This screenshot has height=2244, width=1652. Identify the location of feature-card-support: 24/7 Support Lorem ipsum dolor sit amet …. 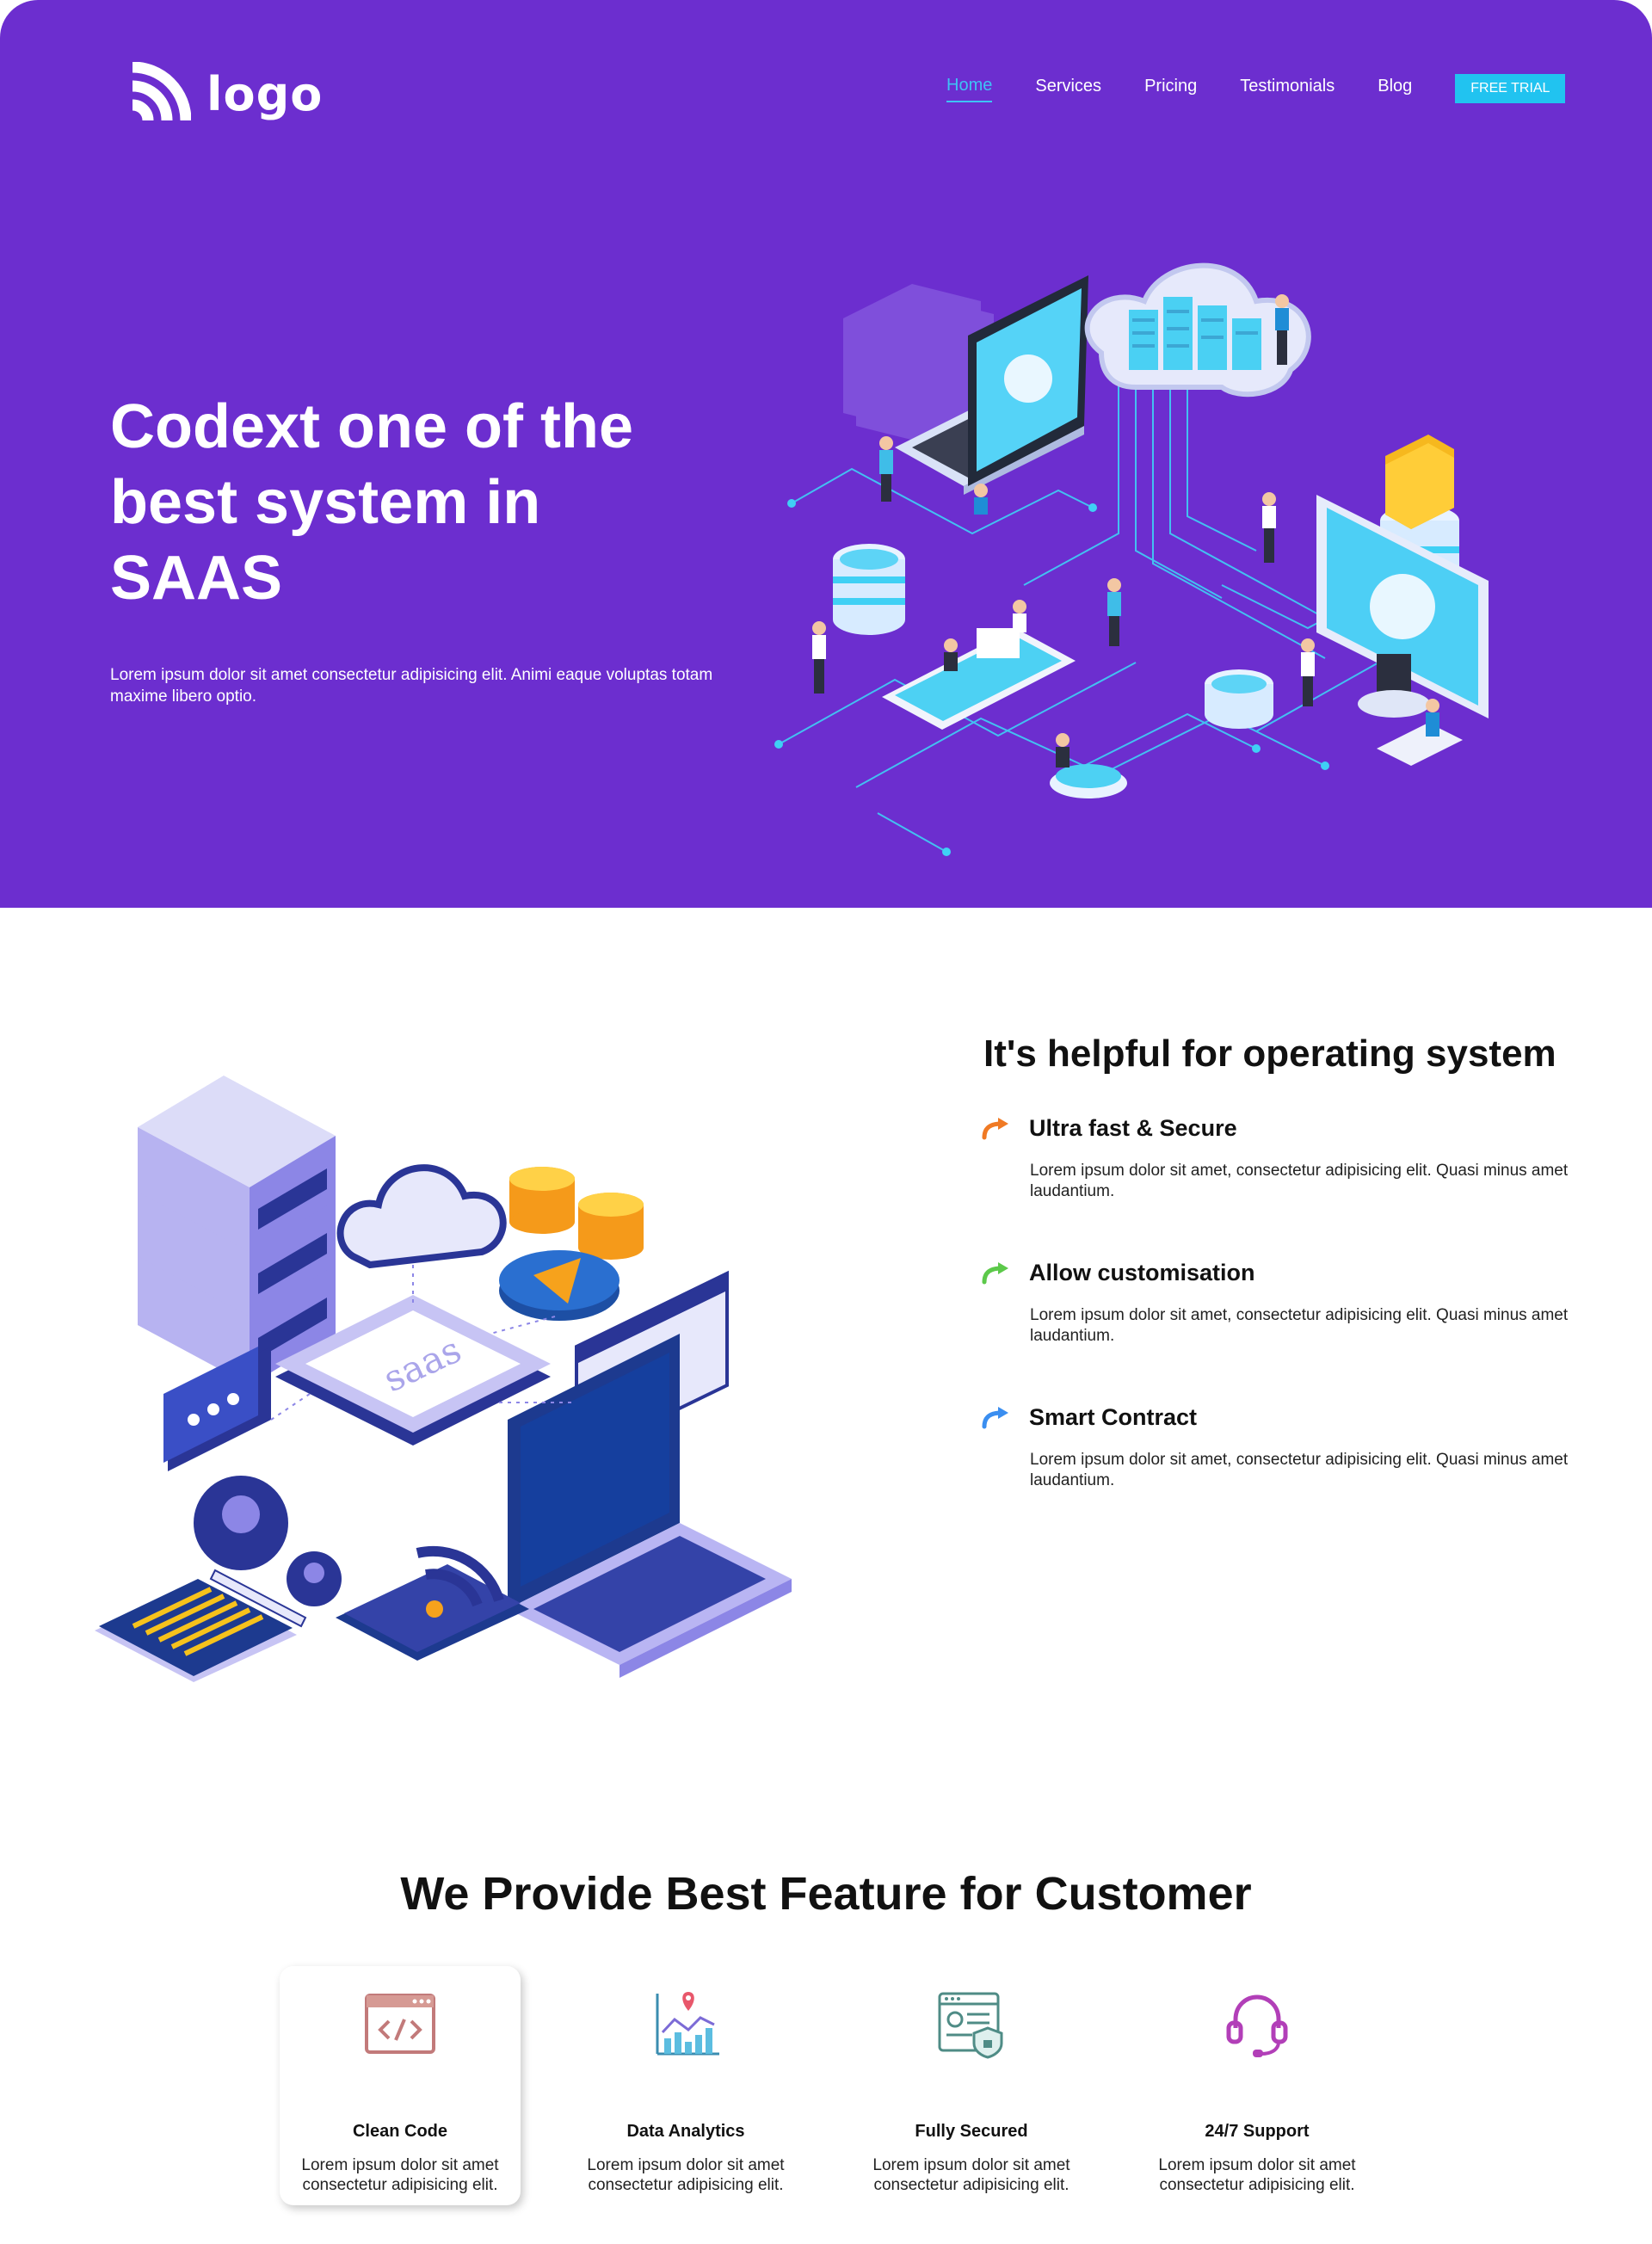
(1257, 2085).